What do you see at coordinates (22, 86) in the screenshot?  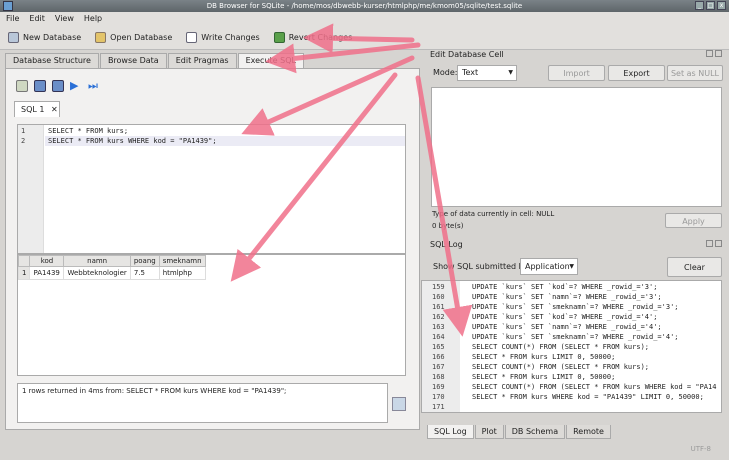 I see `open-tab-icon` at bounding box center [22, 86].